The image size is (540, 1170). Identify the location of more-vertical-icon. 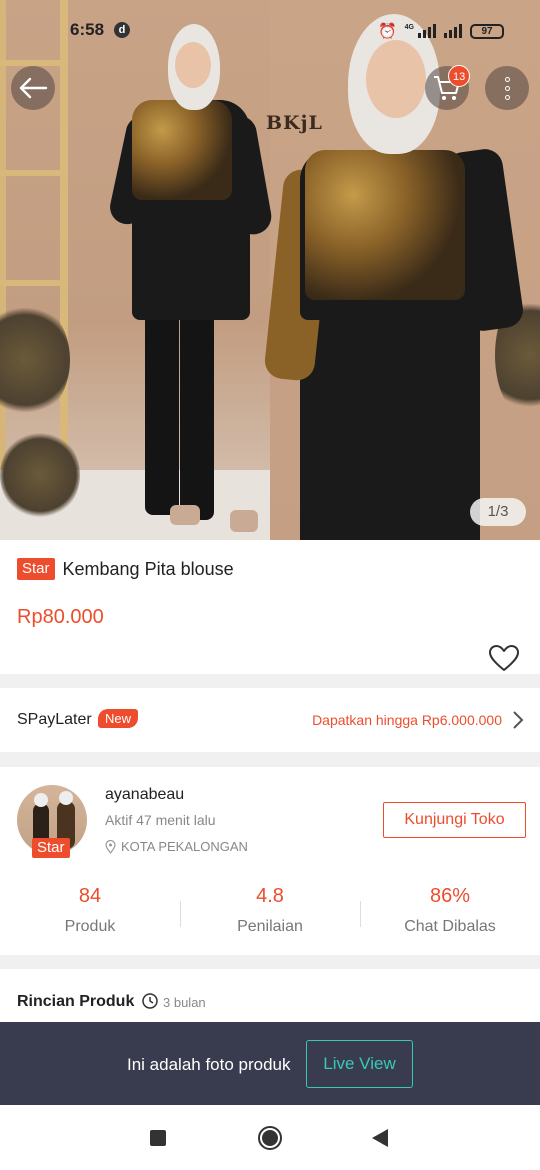
(507, 88).